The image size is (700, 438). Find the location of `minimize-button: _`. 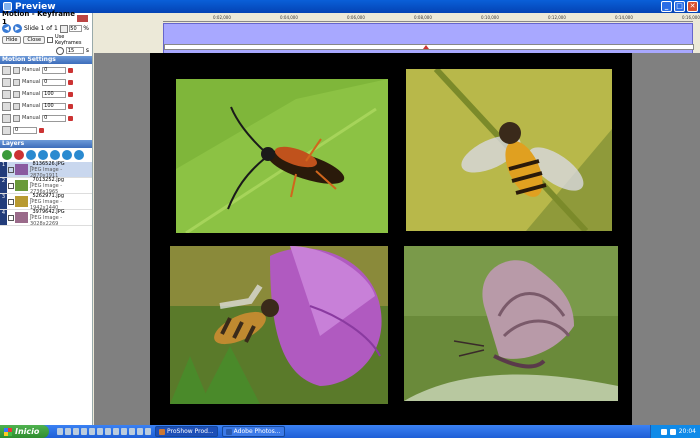

minimize-button: _ is located at coordinates (666, 6).